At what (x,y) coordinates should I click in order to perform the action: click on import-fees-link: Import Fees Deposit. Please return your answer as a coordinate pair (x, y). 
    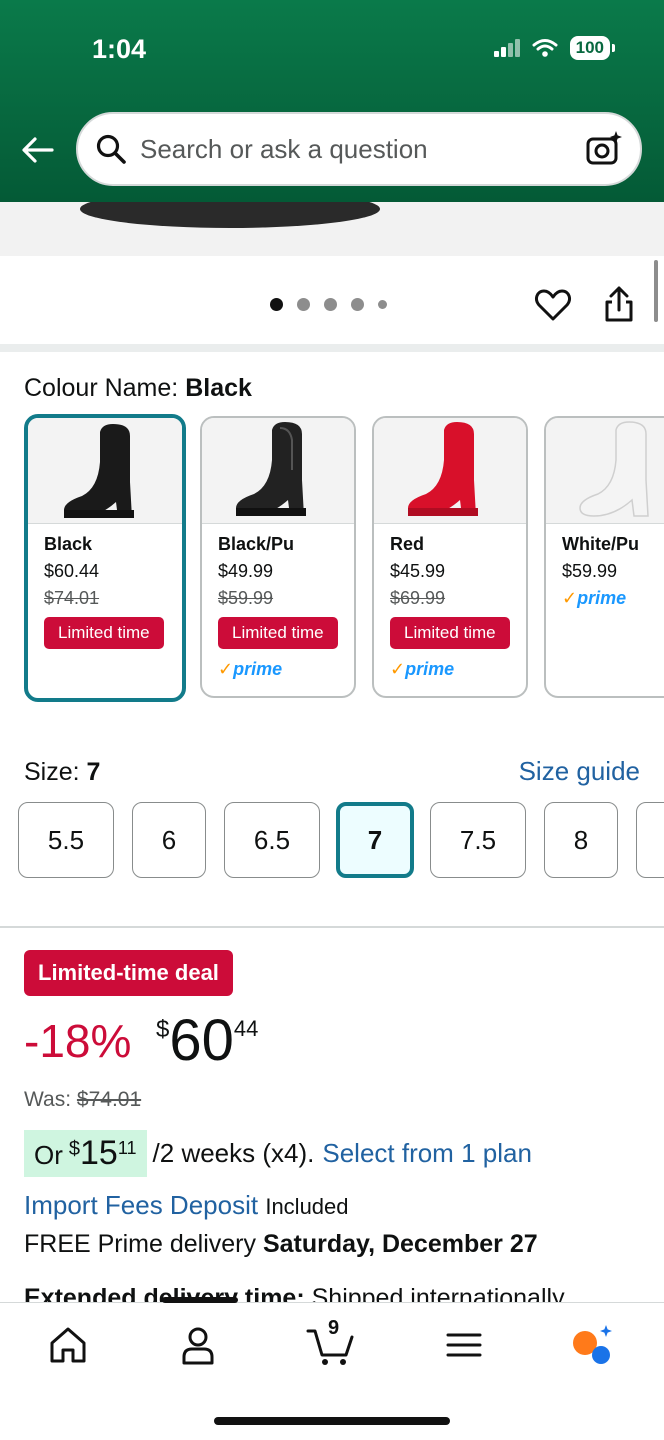
    Looking at the image, I should click on (141, 1205).